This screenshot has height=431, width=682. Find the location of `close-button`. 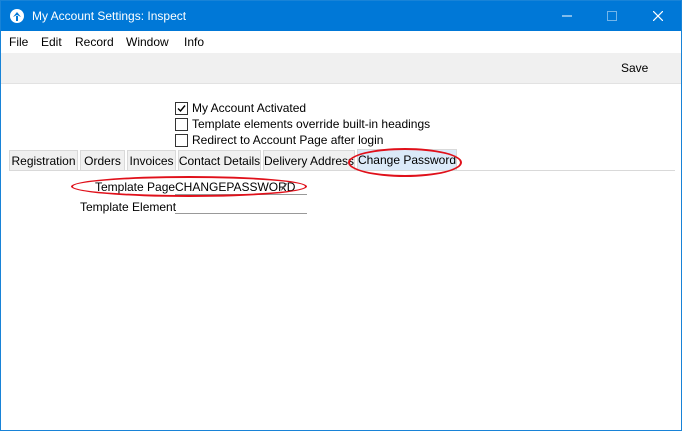

close-button is located at coordinates (657, 16).